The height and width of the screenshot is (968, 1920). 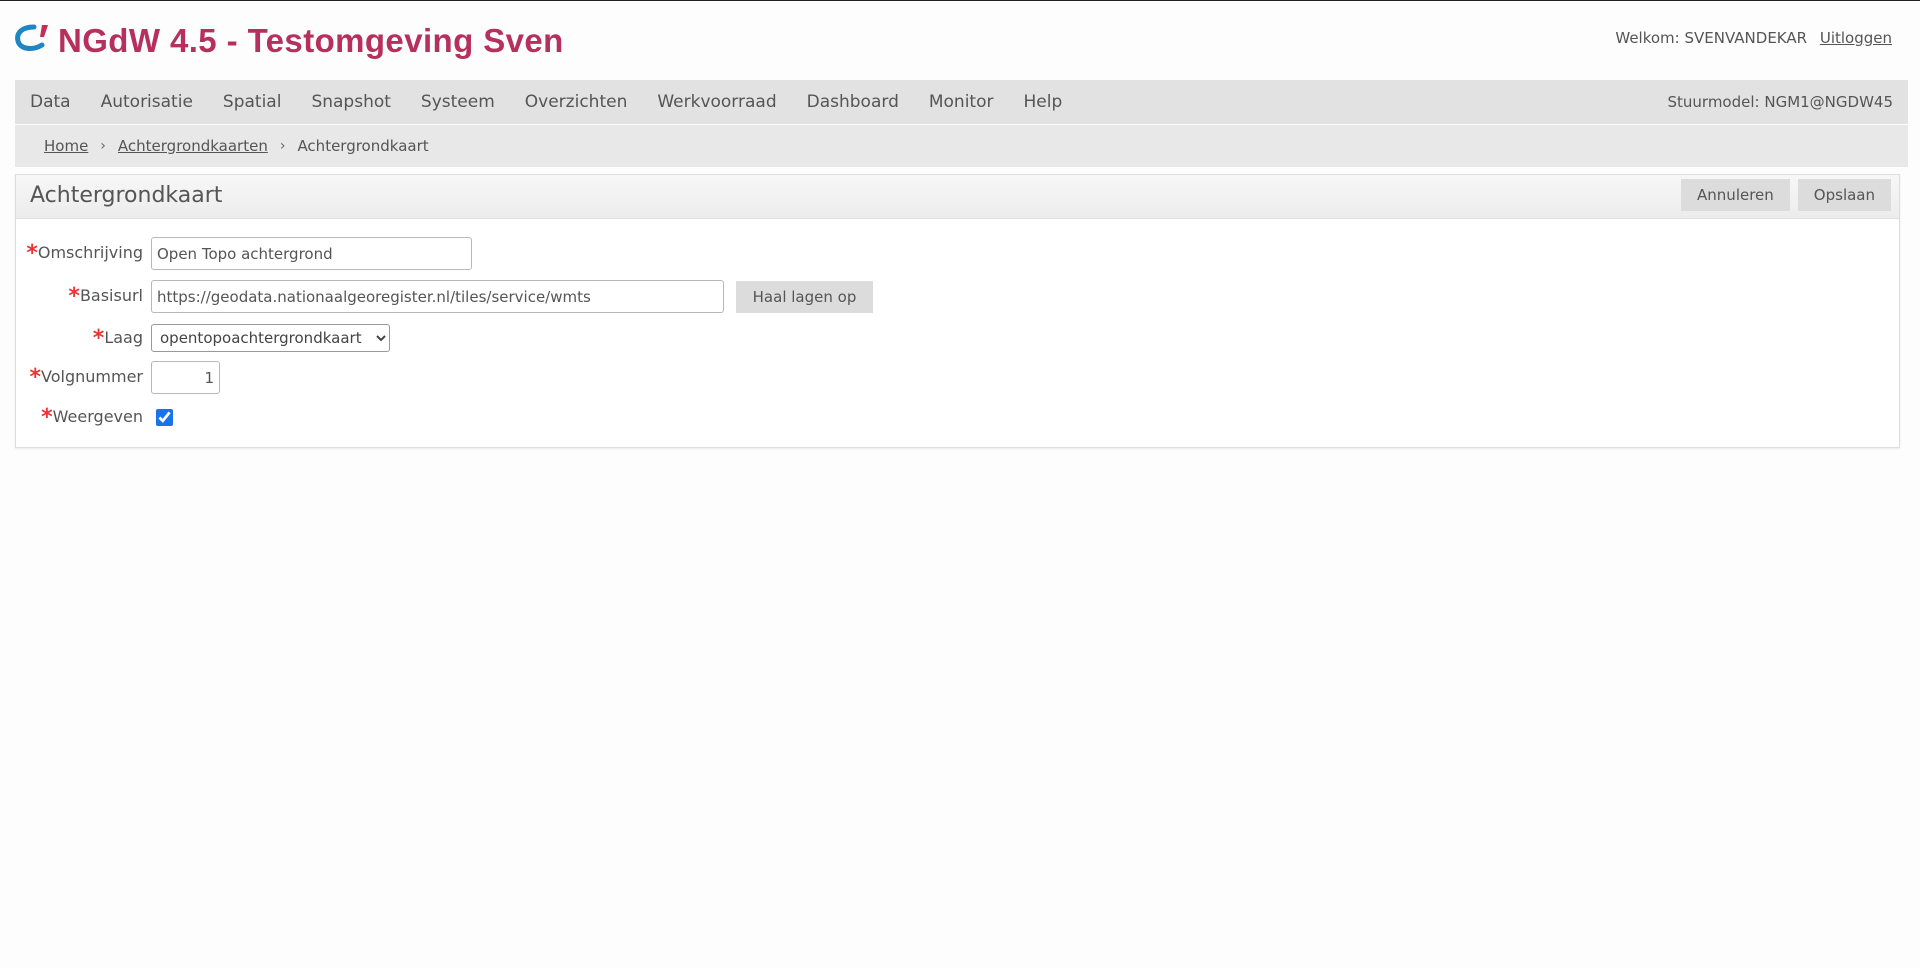 I want to click on nav-item-snapshot: Snapshot, so click(x=350, y=102).